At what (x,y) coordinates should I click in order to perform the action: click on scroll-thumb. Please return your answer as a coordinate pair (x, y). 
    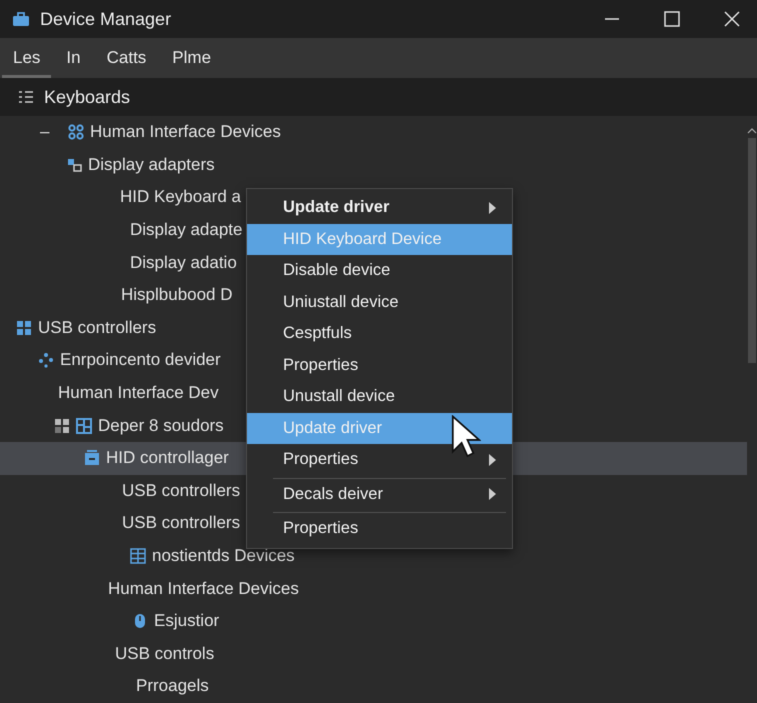
    Looking at the image, I should click on (752, 250).